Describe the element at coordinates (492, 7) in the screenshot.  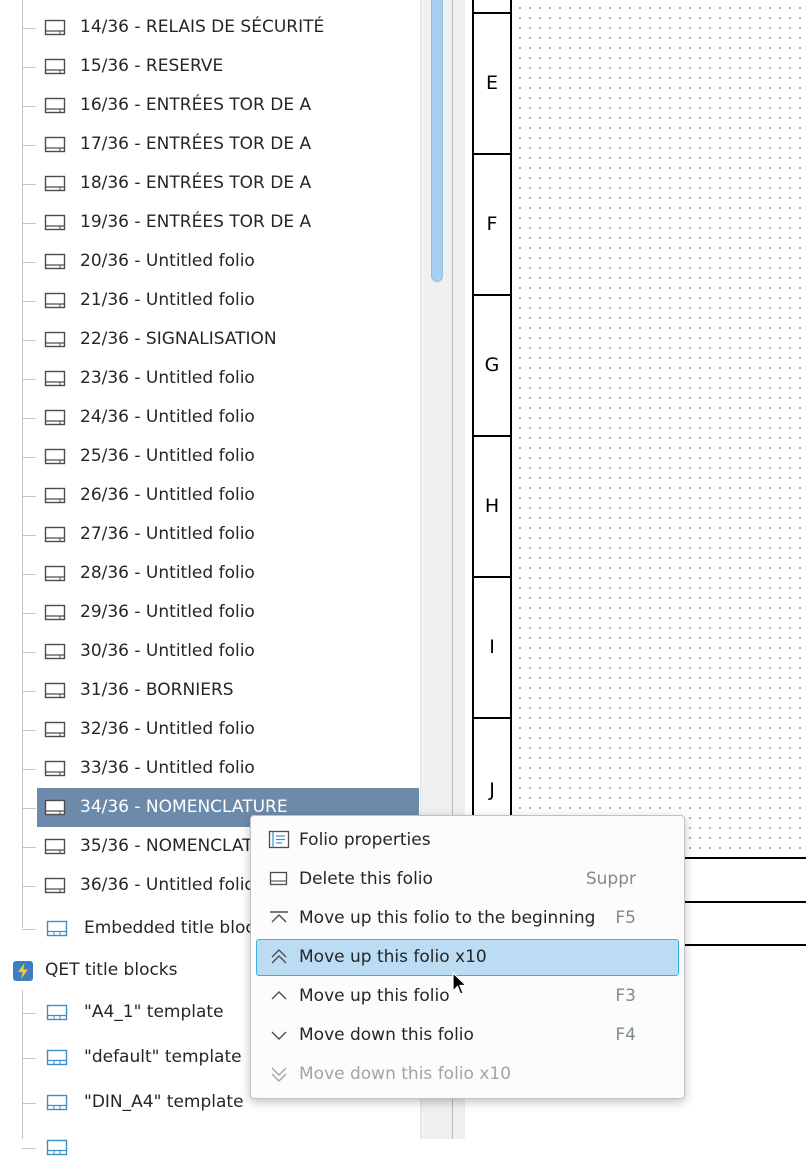
I see `sheet-row-cell` at that location.